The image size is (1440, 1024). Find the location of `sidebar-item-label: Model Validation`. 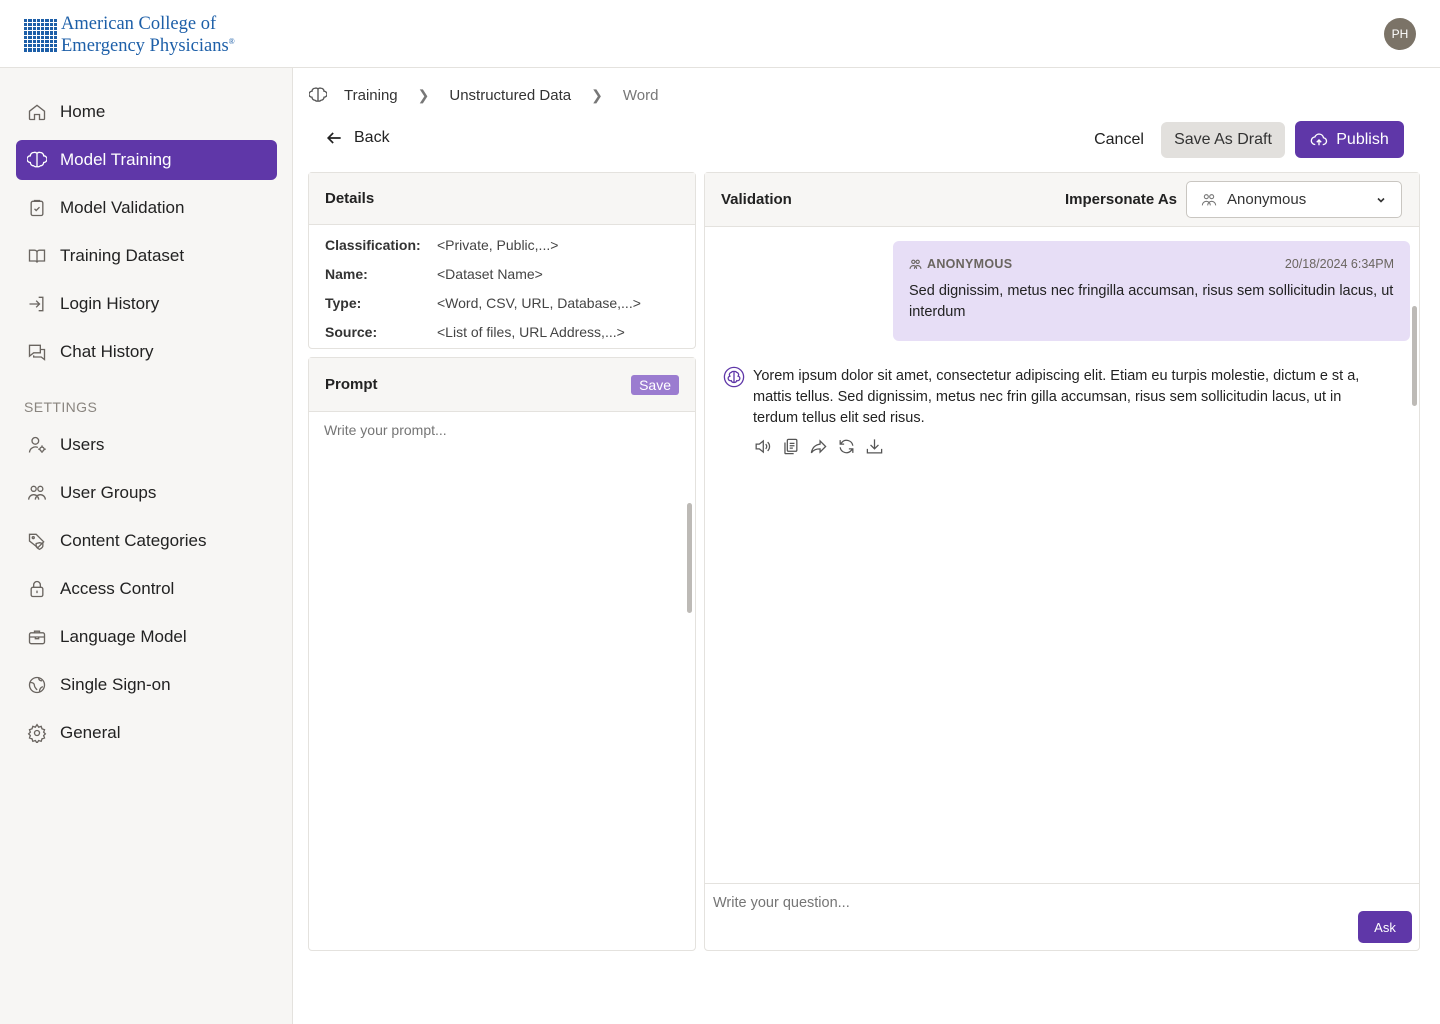

sidebar-item-label: Model Validation is located at coordinates (122, 207).